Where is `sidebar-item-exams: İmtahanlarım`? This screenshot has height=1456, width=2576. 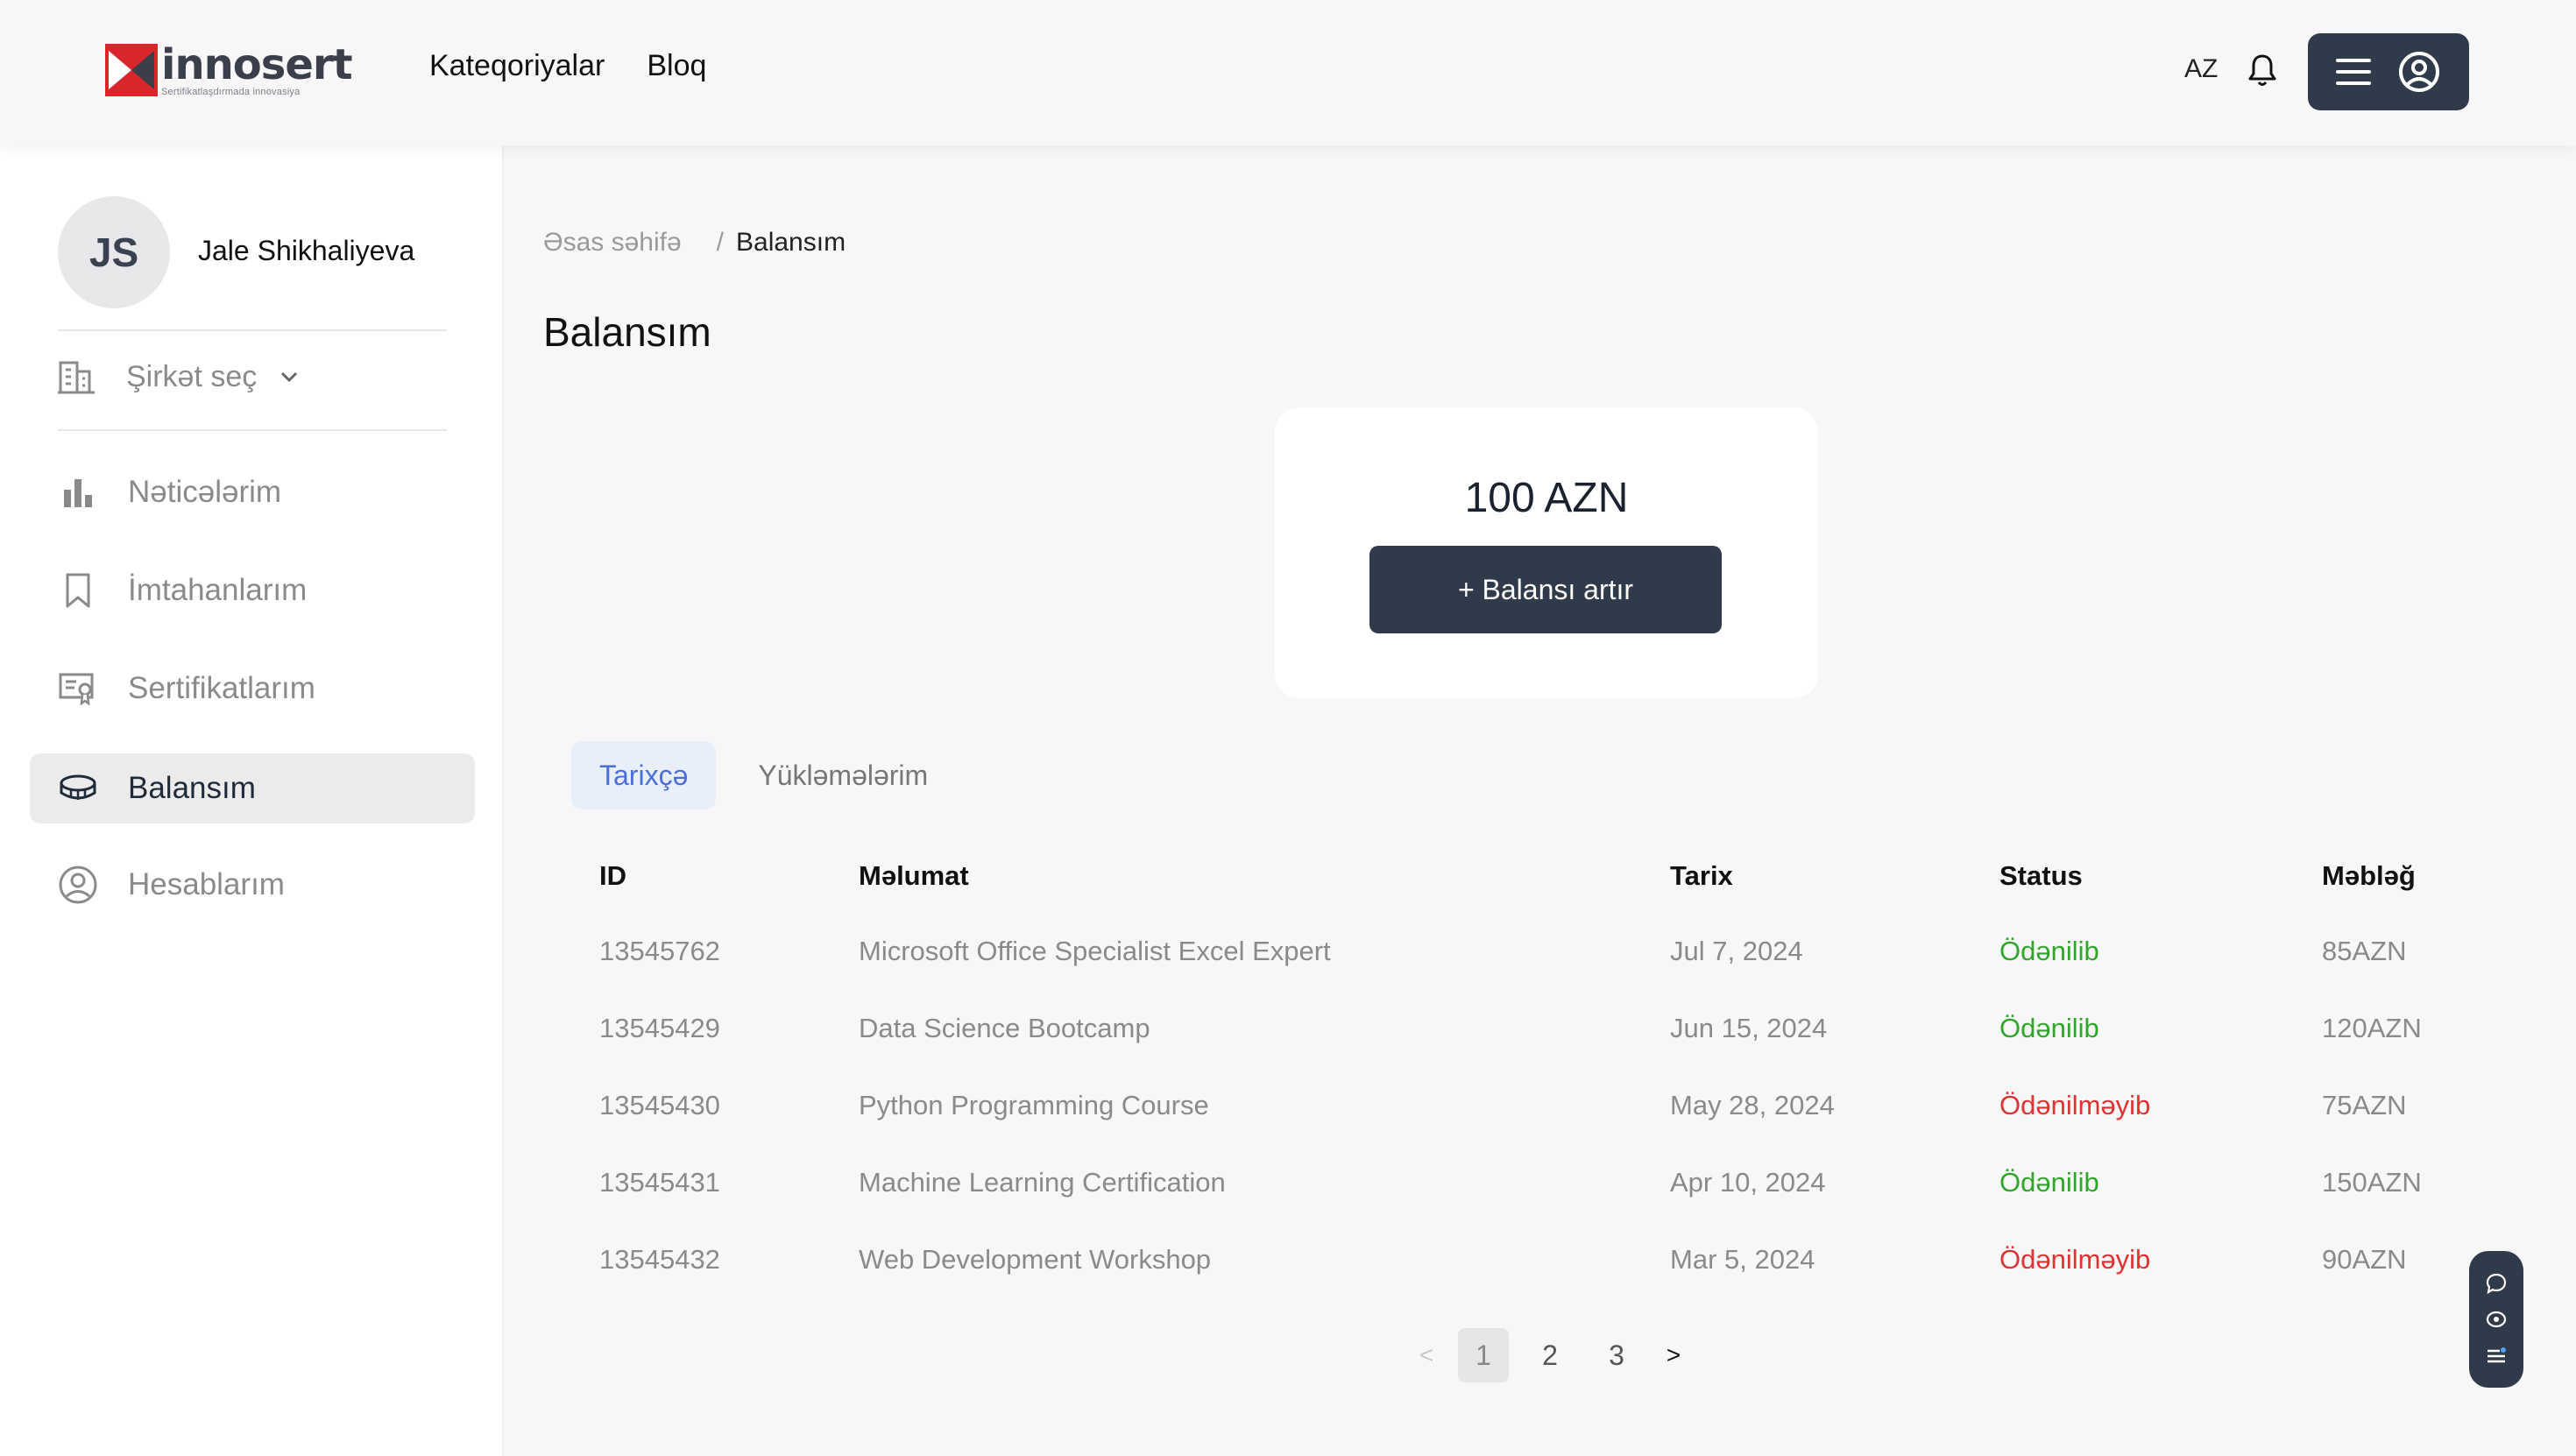 sidebar-item-exams: İmtahanlarım is located at coordinates (252, 590).